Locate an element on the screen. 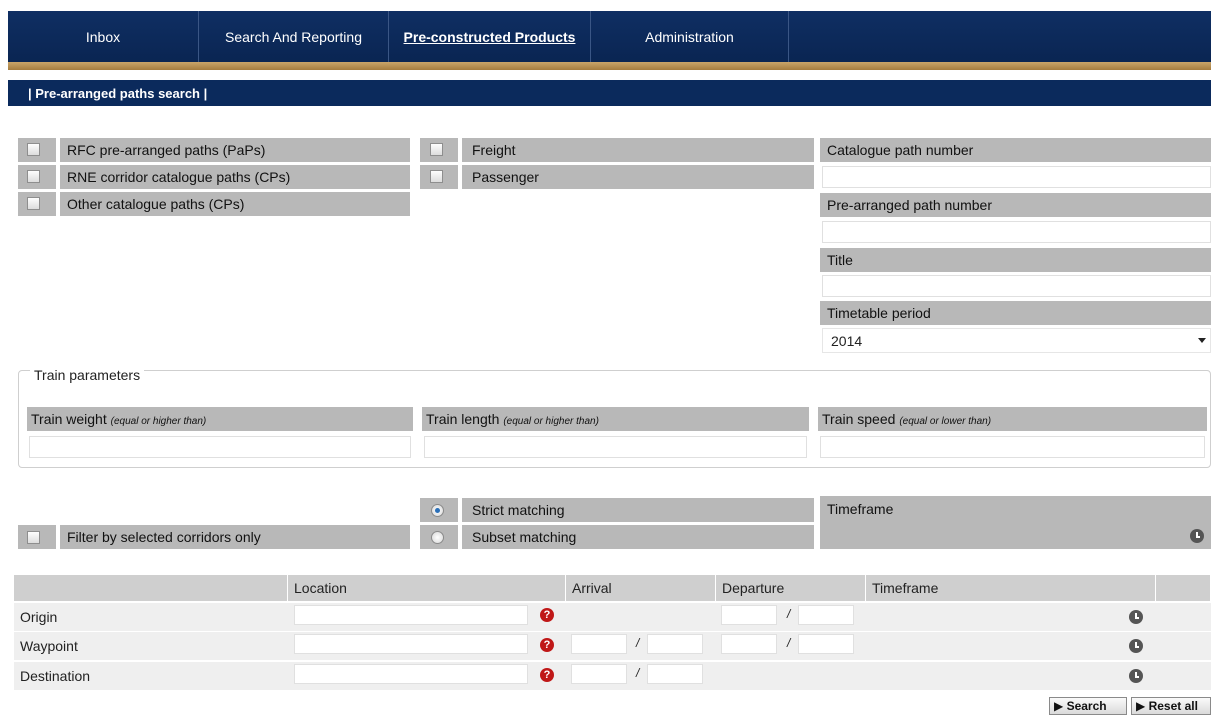 This screenshot has width=1211, height=715. table-header-blank is located at coordinates (151, 588).